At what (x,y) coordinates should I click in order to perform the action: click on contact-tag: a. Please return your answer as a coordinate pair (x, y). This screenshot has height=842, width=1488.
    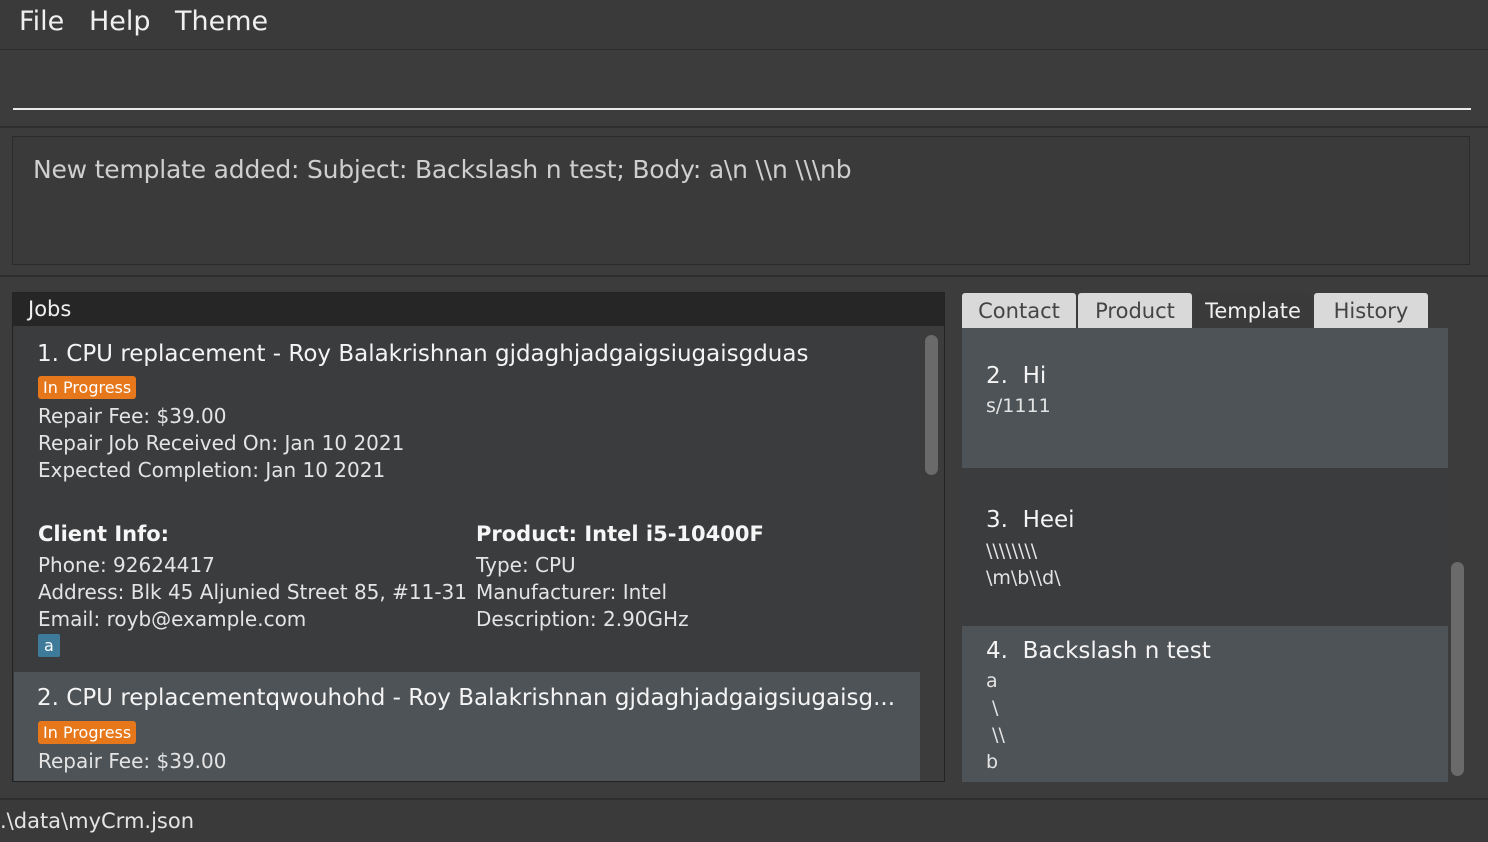
    Looking at the image, I should click on (49, 645).